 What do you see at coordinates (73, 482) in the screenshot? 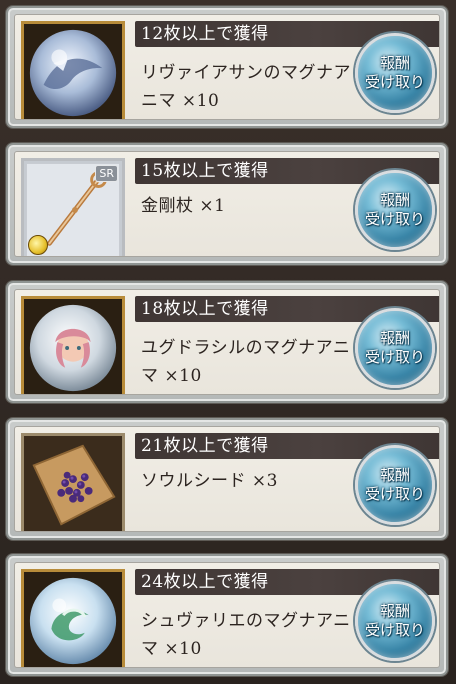
I see `soul-seed-icon` at bounding box center [73, 482].